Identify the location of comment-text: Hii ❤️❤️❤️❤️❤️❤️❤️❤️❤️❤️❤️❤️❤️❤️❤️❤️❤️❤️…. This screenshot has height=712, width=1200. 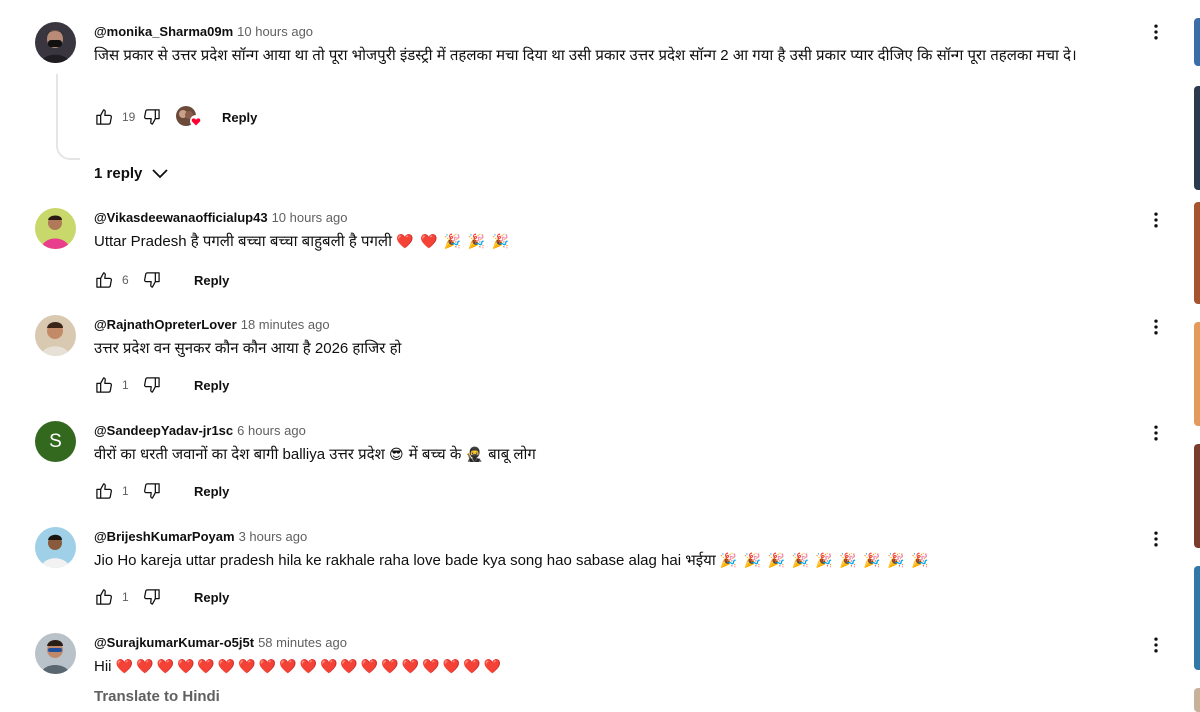
(639, 667).